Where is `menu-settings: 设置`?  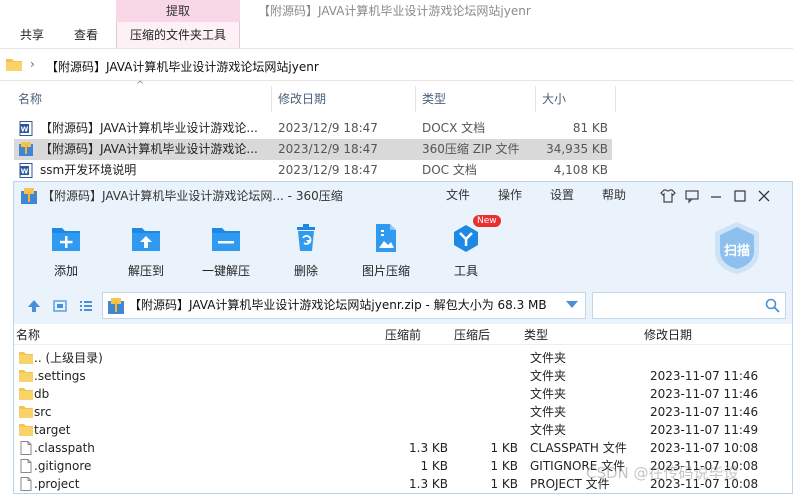 menu-settings: 设置 is located at coordinates (562, 195).